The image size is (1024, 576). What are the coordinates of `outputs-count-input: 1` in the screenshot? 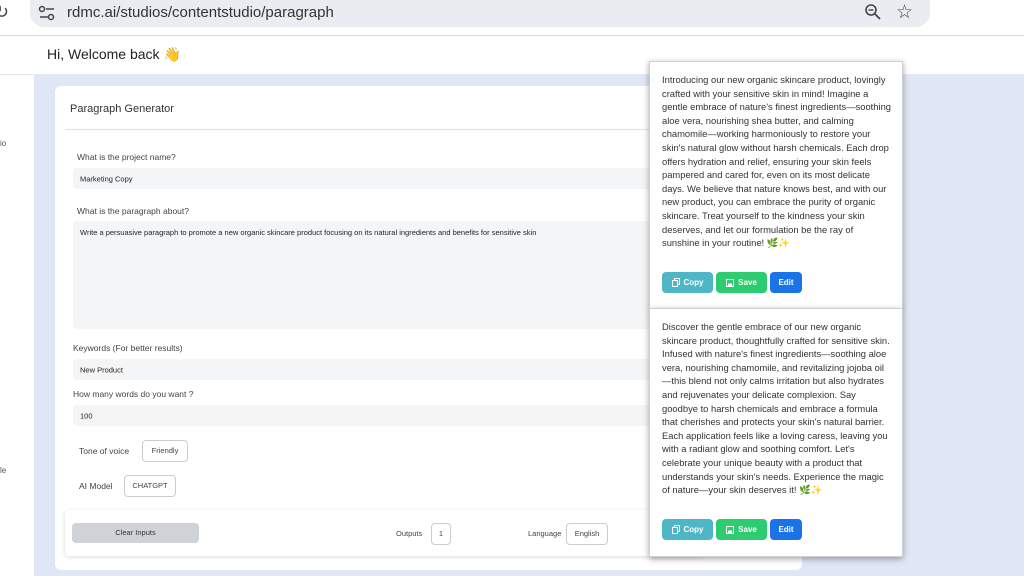 It's located at (441, 534).